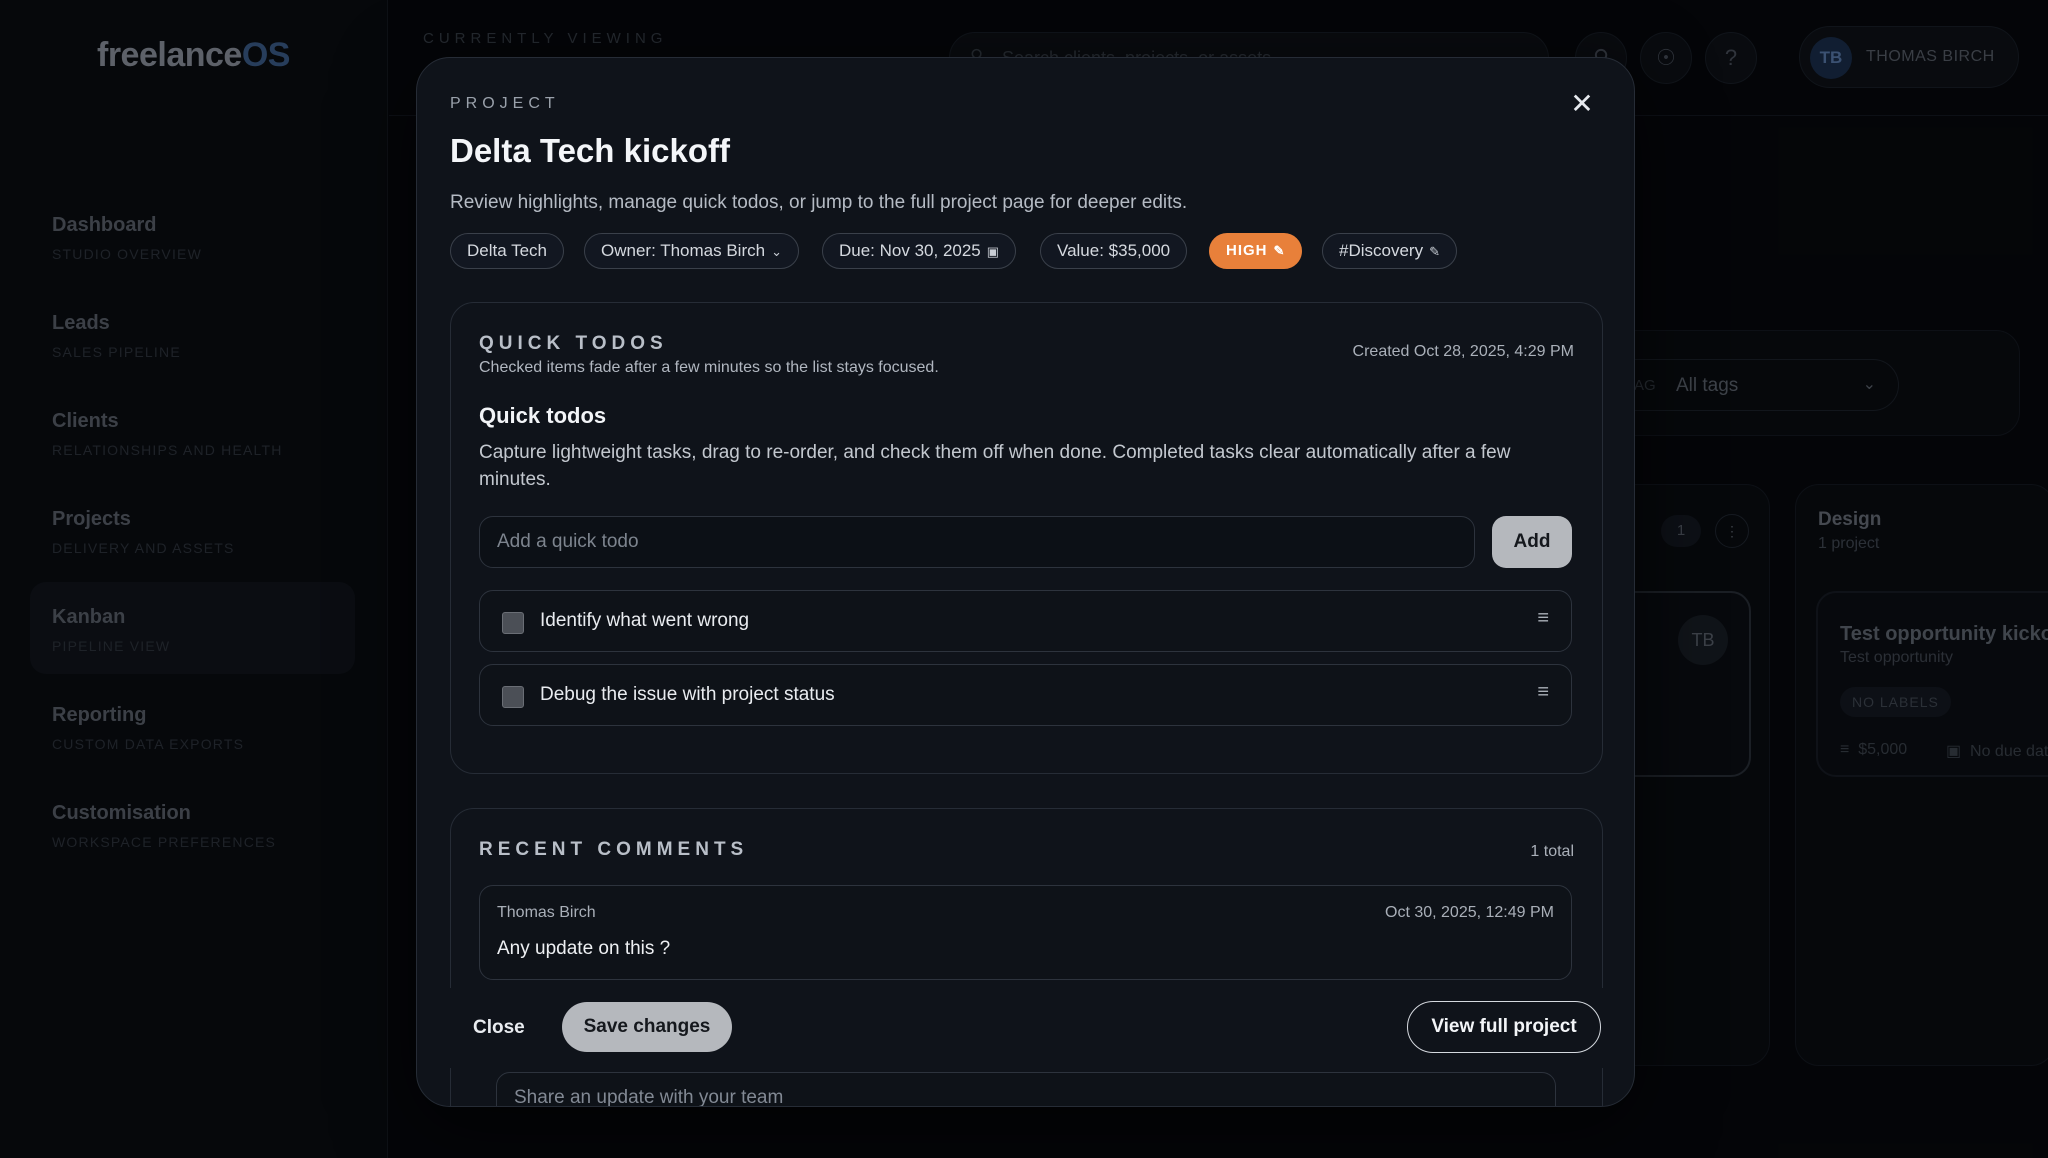  Describe the element at coordinates (546, 912) in the screenshot. I see `comment-author: Thomas Birch` at that location.